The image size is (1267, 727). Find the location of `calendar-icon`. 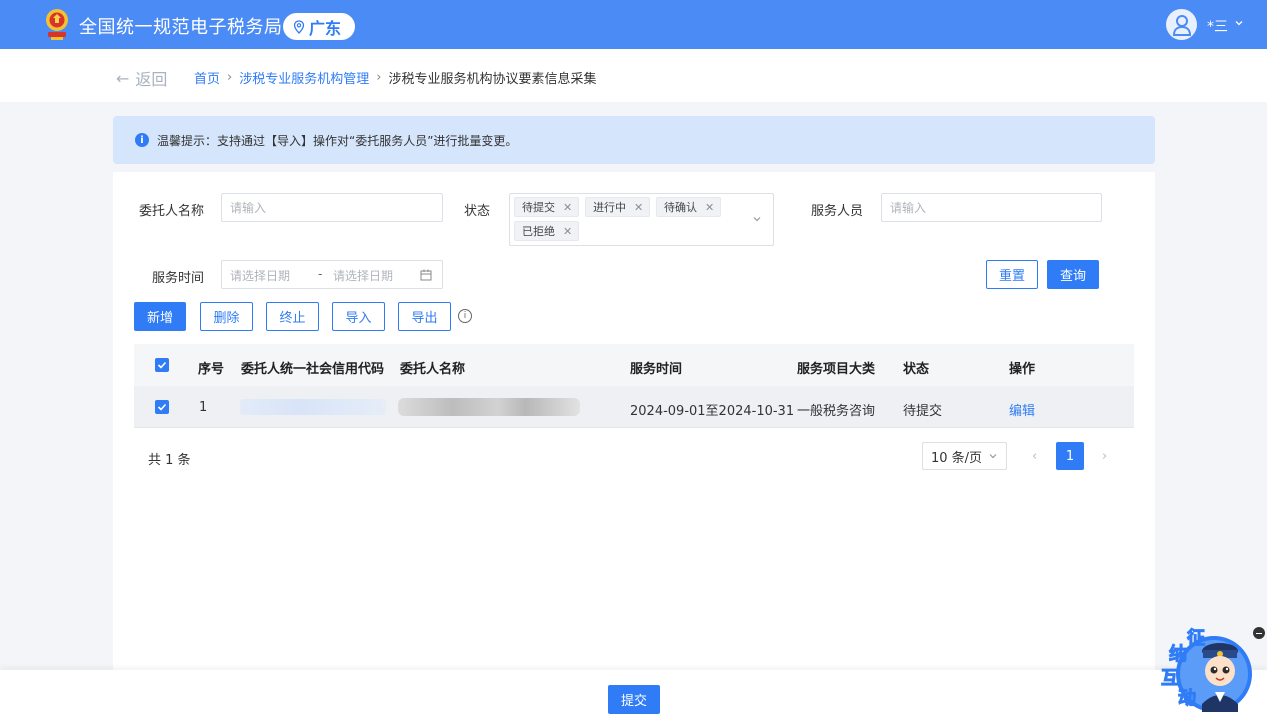

calendar-icon is located at coordinates (426, 275).